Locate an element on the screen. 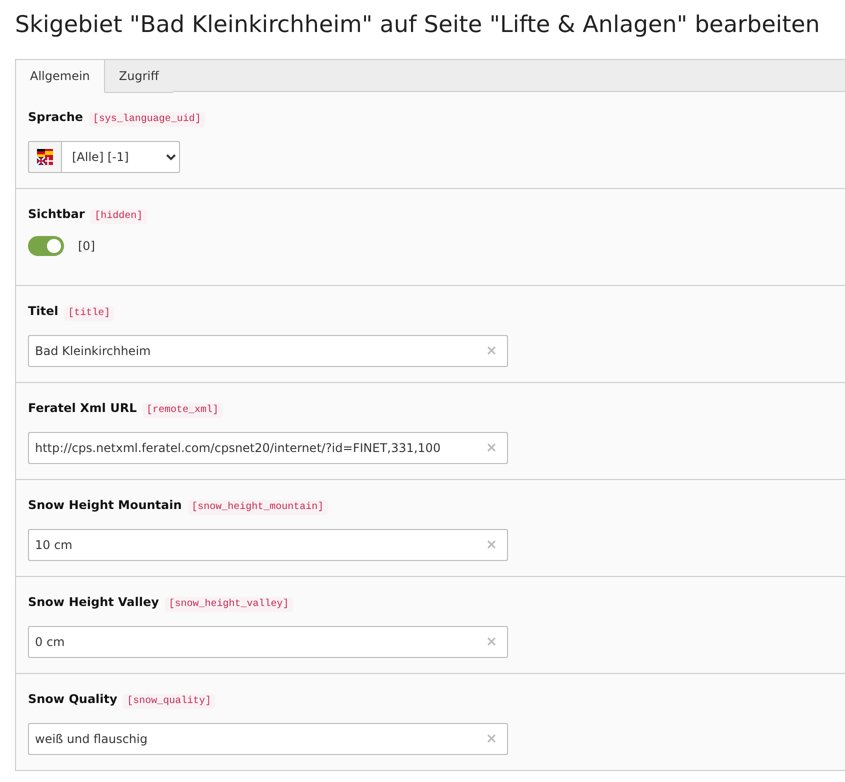 The height and width of the screenshot is (782, 845). field-label: Snow Height Valley is located at coordinates (93, 602).